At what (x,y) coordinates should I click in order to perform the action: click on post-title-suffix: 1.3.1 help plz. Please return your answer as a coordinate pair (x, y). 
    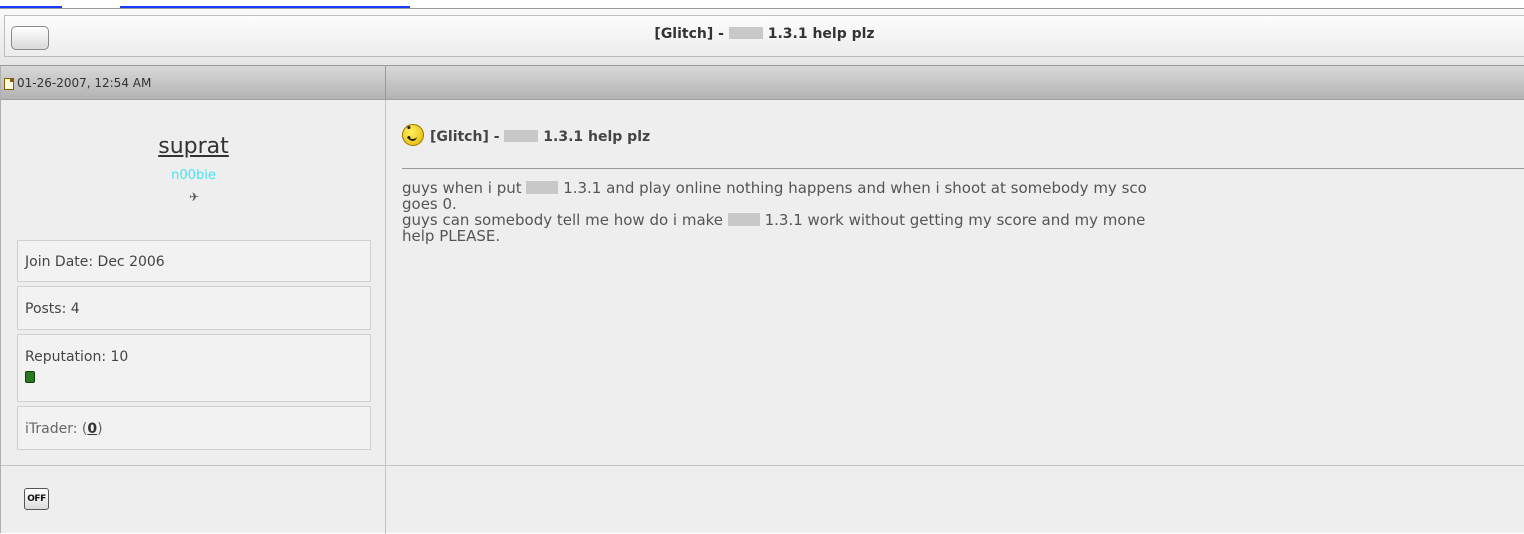
    Looking at the image, I should click on (597, 137).